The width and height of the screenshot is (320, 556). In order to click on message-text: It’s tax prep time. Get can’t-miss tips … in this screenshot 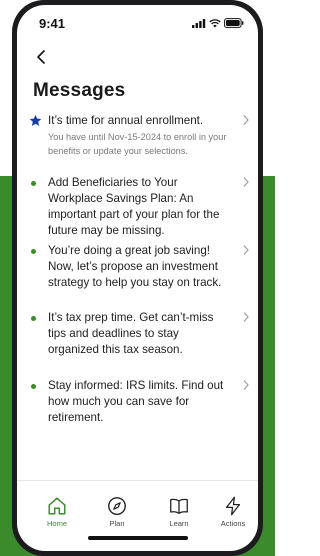, I will do `click(131, 333)`.